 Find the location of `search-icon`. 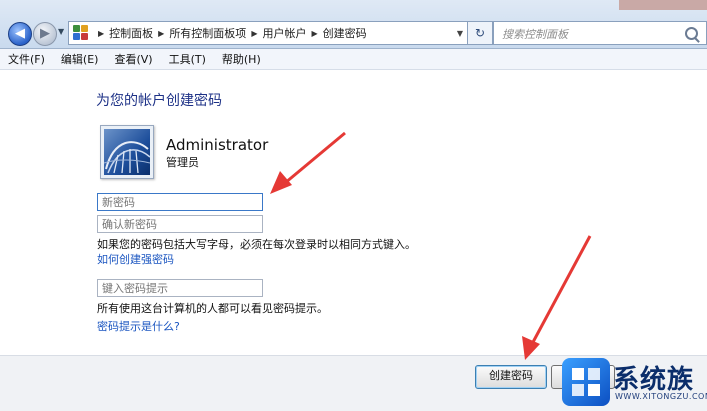

search-icon is located at coordinates (691, 33).